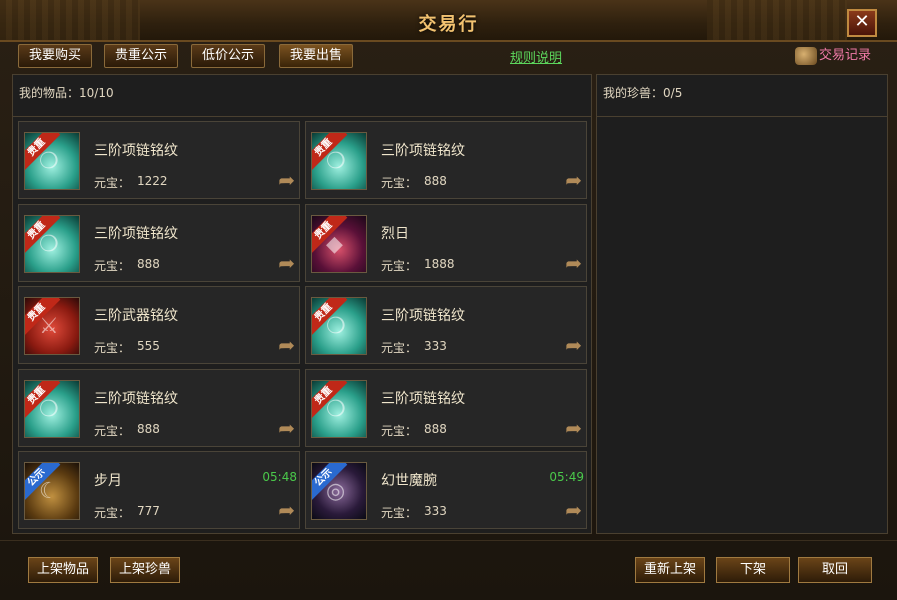  I want to click on item-price: 555, so click(148, 346).